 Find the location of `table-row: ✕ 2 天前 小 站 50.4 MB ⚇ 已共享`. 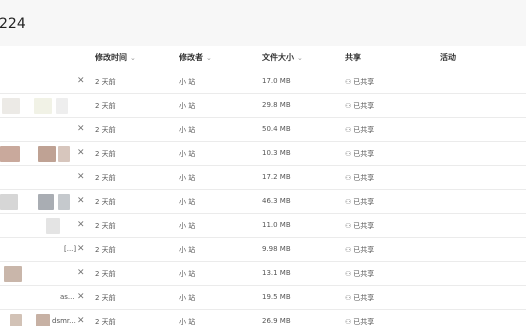

table-row: ✕ 2 天前 小 站 50.4 MB ⚇ 已共享 is located at coordinates (263, 130).